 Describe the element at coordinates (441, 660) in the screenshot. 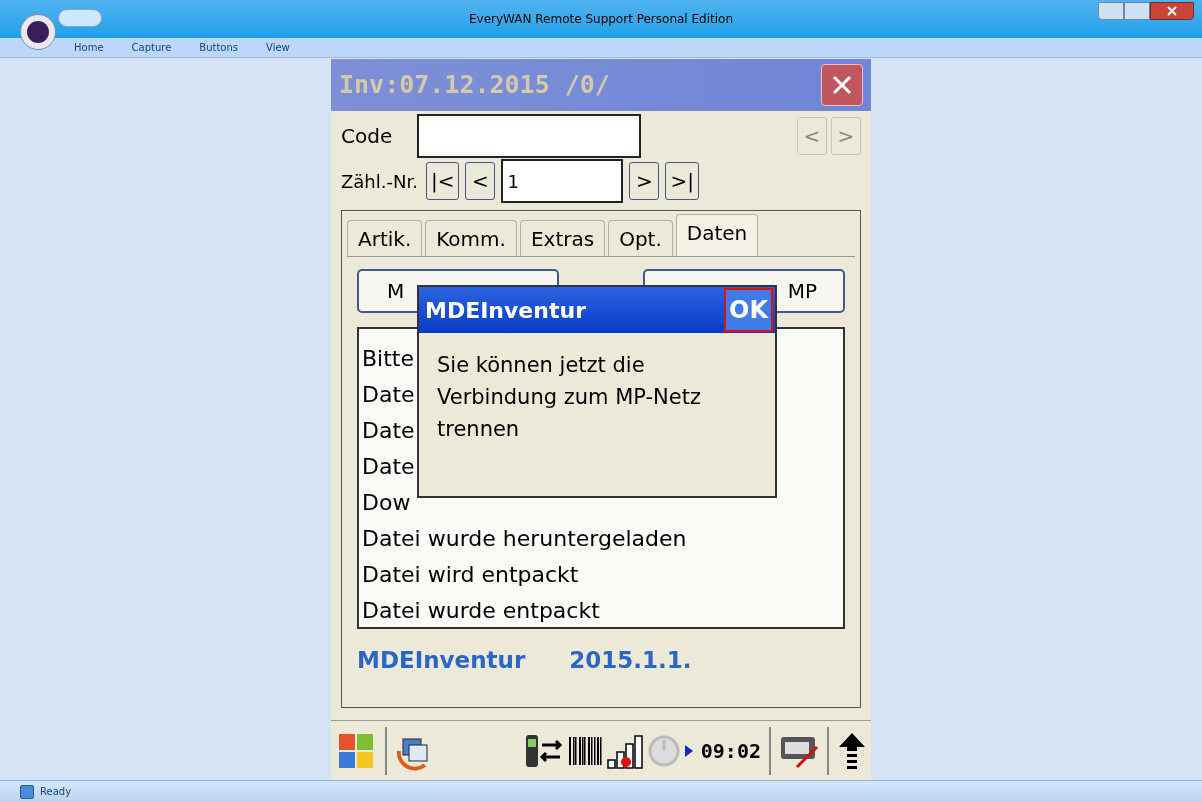

I see `app-name: MDEInventur` at that location.